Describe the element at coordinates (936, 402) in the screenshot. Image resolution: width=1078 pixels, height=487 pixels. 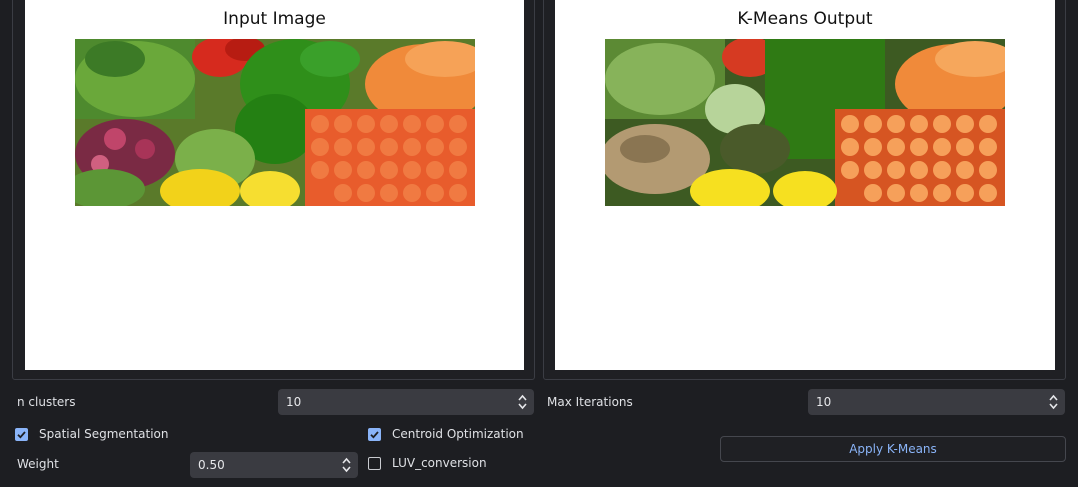
I see `max-iterations-spinbox: 10` at that location.